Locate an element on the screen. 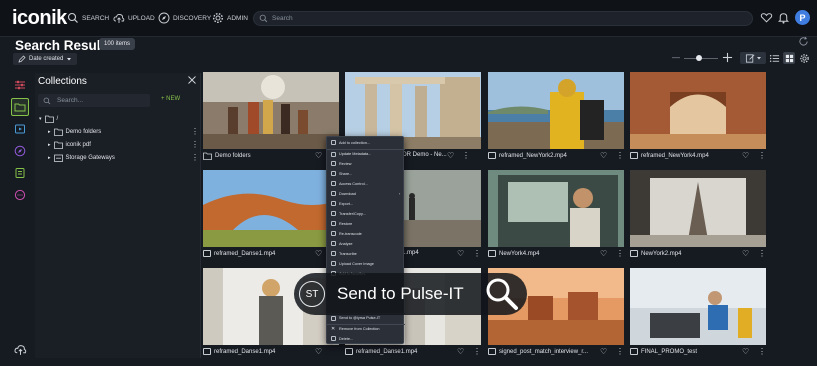 Image resolution: width=817 pixels, height=366 pixels. chevron-right-icon: ▸ is located at coordinates (49, 132).